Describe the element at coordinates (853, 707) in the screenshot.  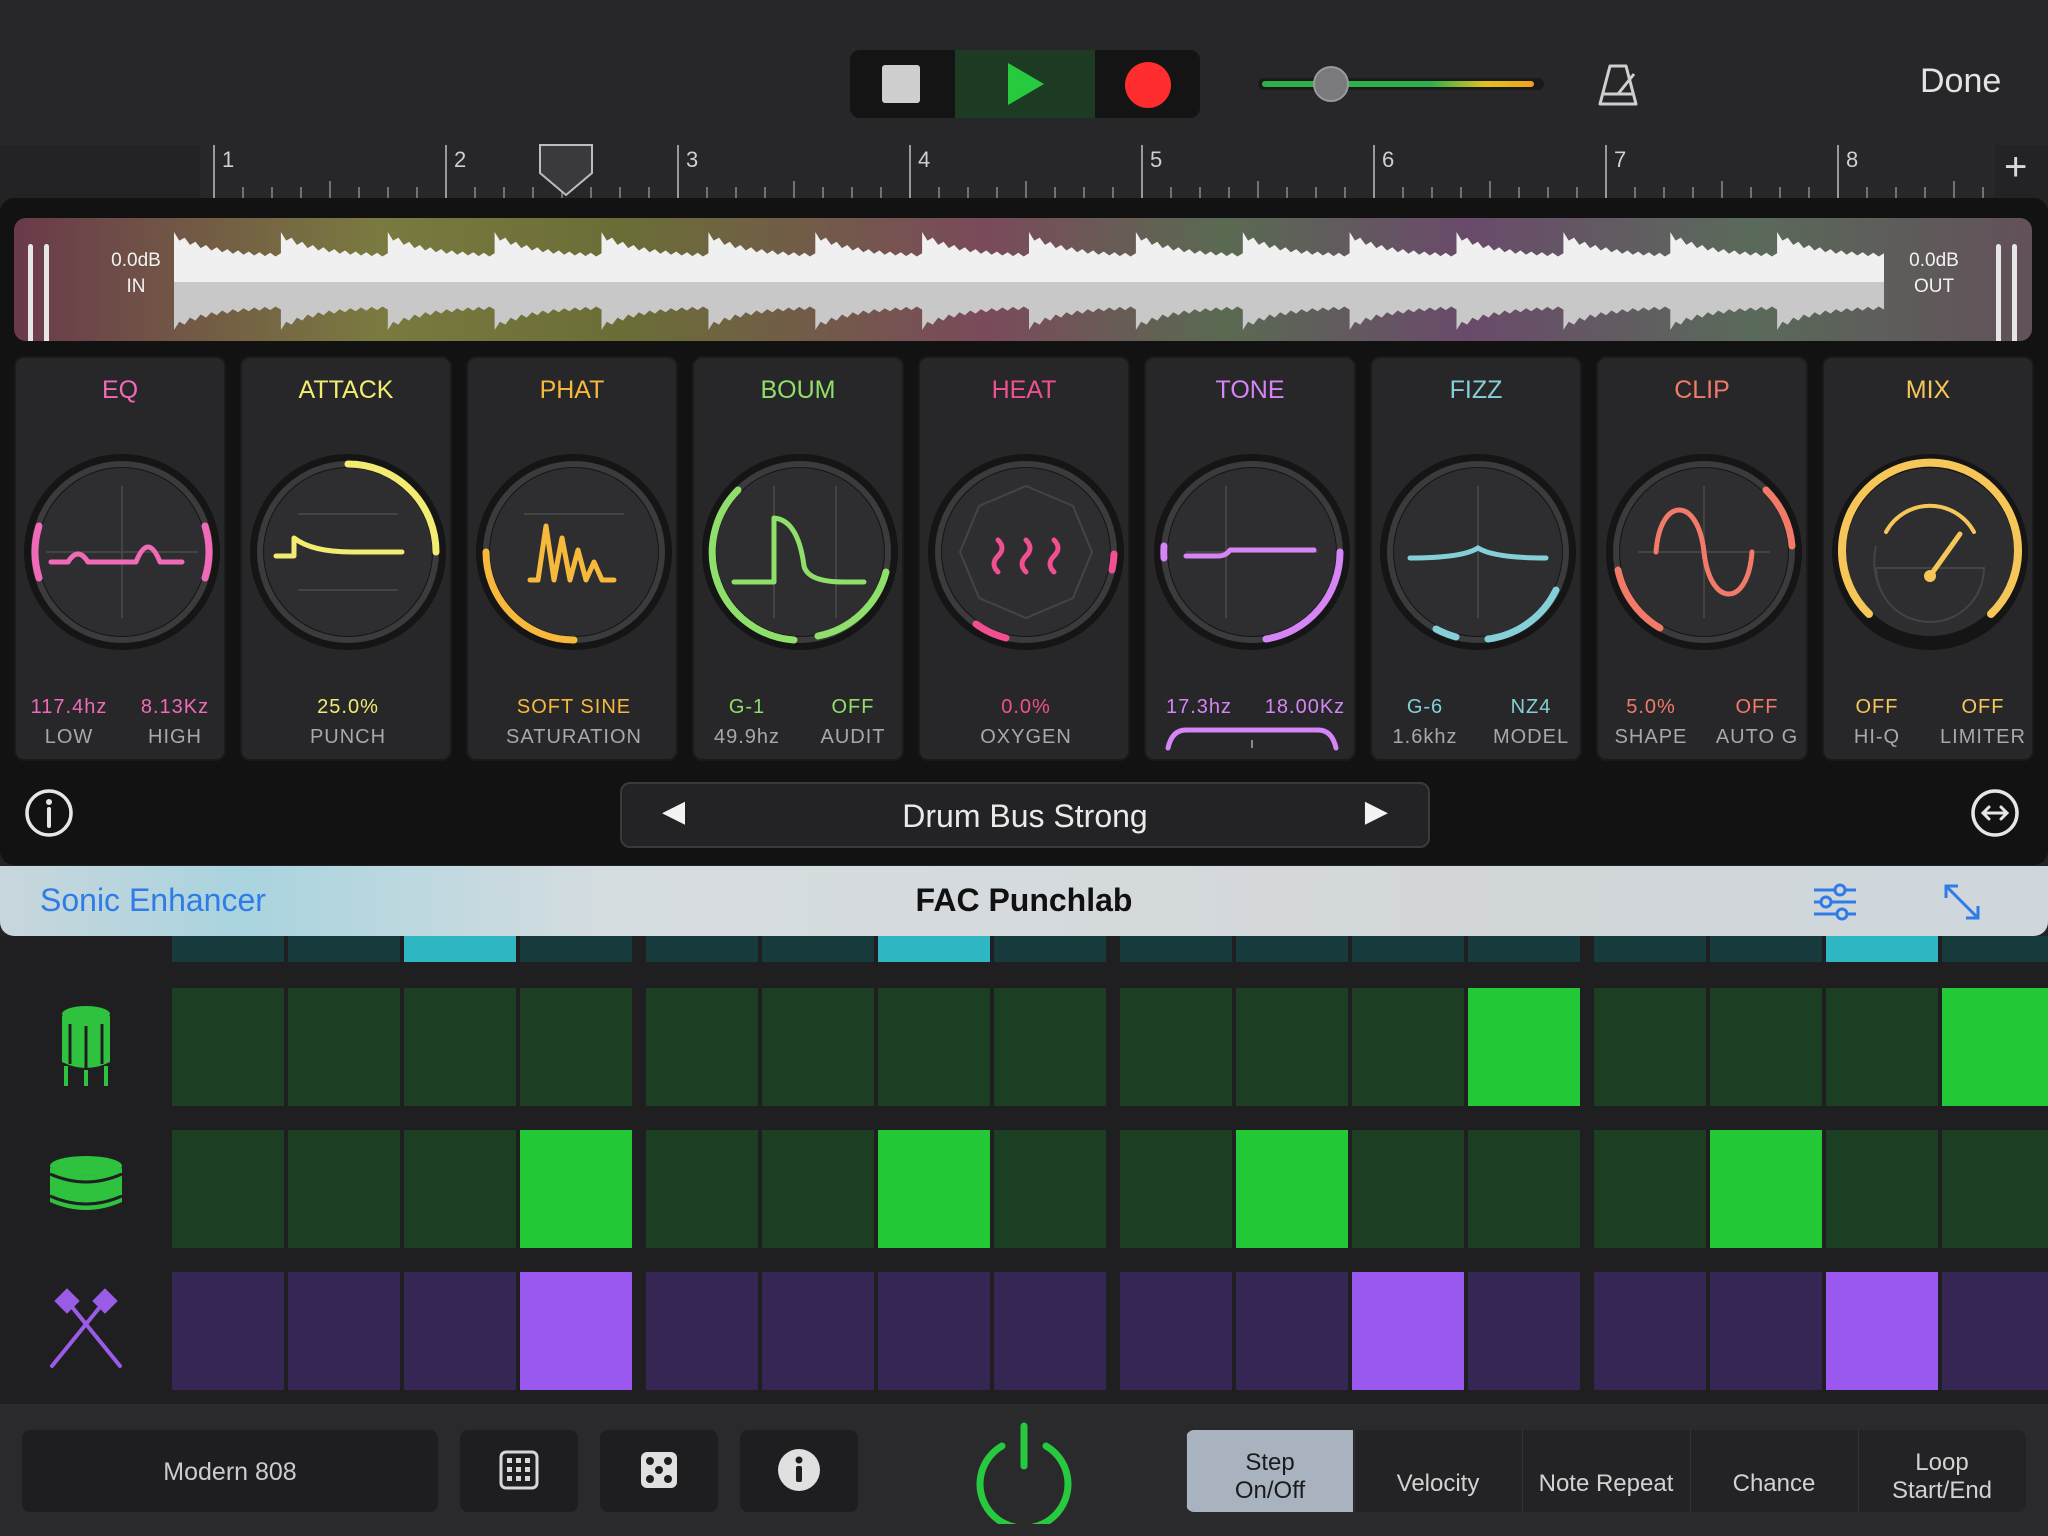
I see `boum-audit-value: OFF` at that location.